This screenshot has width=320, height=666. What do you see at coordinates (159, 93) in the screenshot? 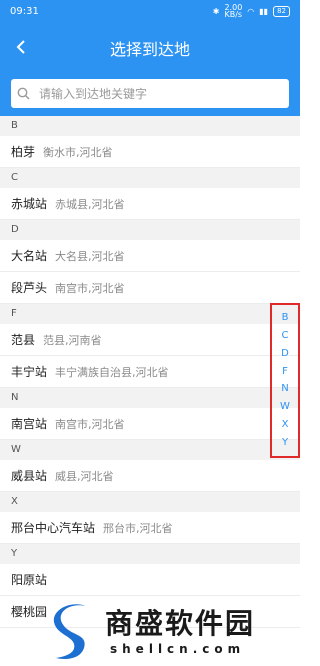
I see `search-input` at bounding box center [159, 93].